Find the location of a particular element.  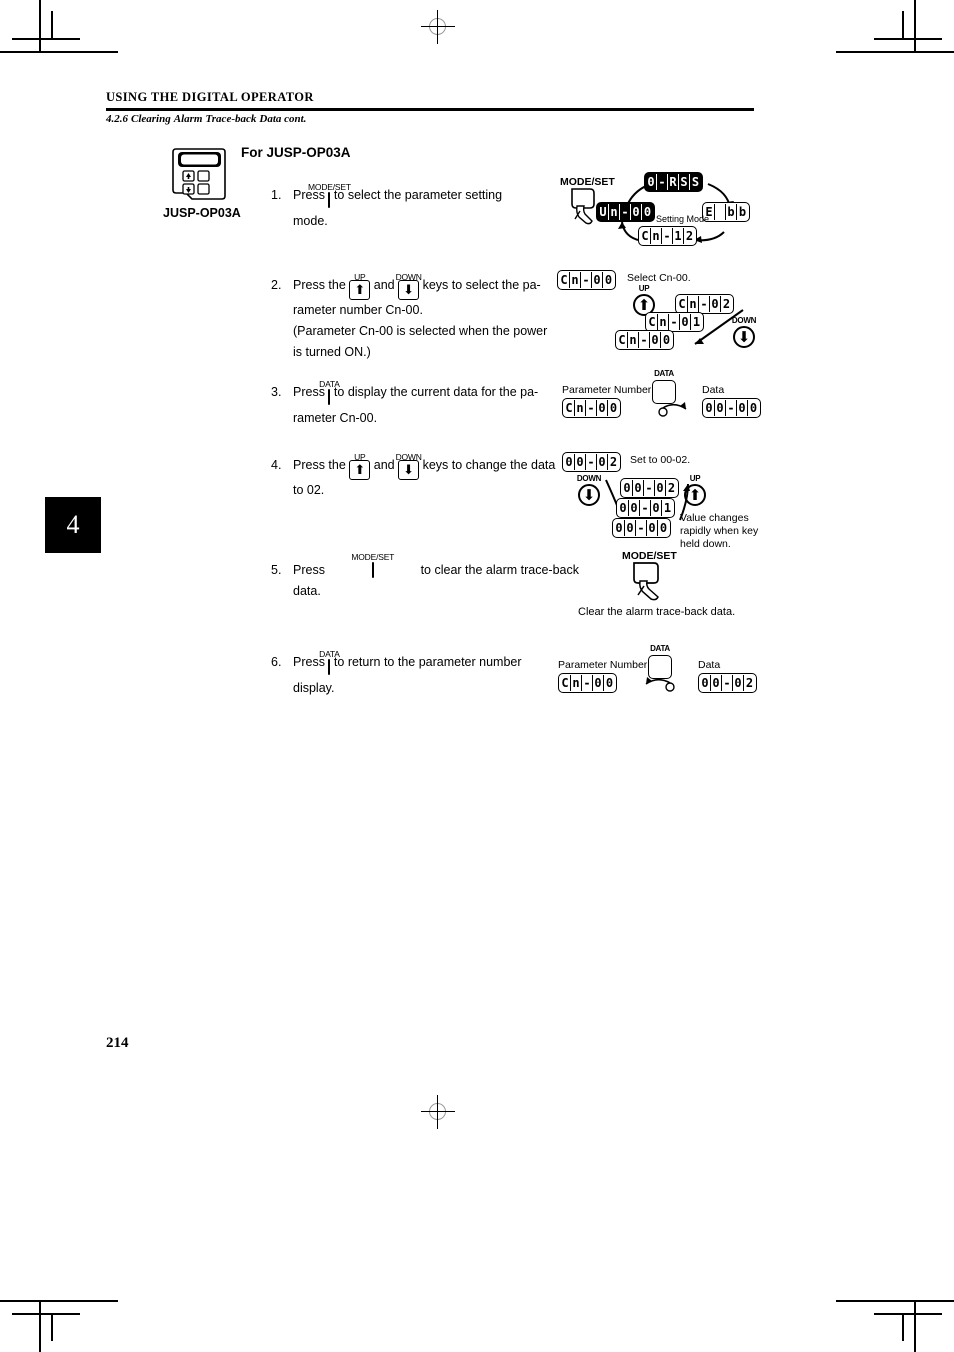

page-title: For JUSP-OP03A is located at coordinates (296, 152).